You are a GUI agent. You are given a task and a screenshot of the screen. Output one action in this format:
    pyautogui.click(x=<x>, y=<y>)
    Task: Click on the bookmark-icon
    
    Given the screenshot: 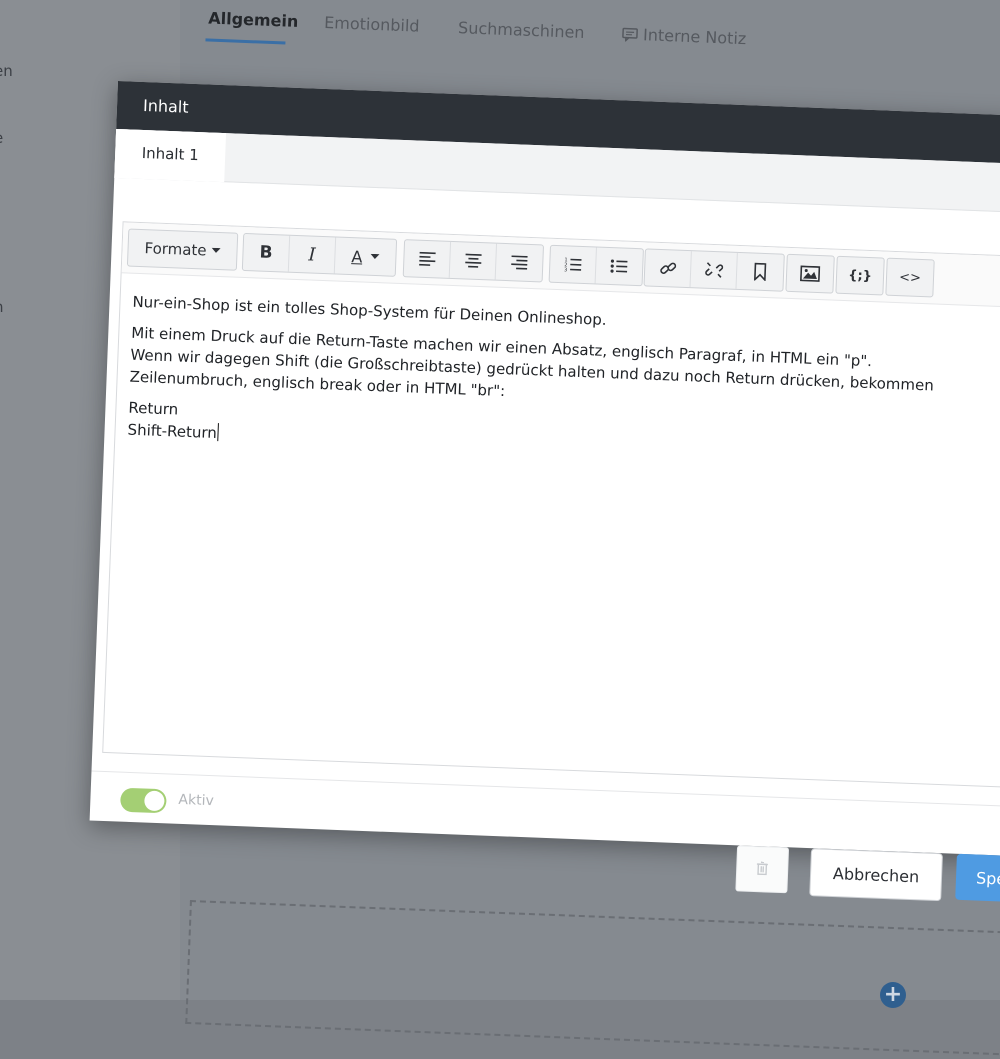 What is the action you would take?
    pyautogui.click(x=760, y=272)
    